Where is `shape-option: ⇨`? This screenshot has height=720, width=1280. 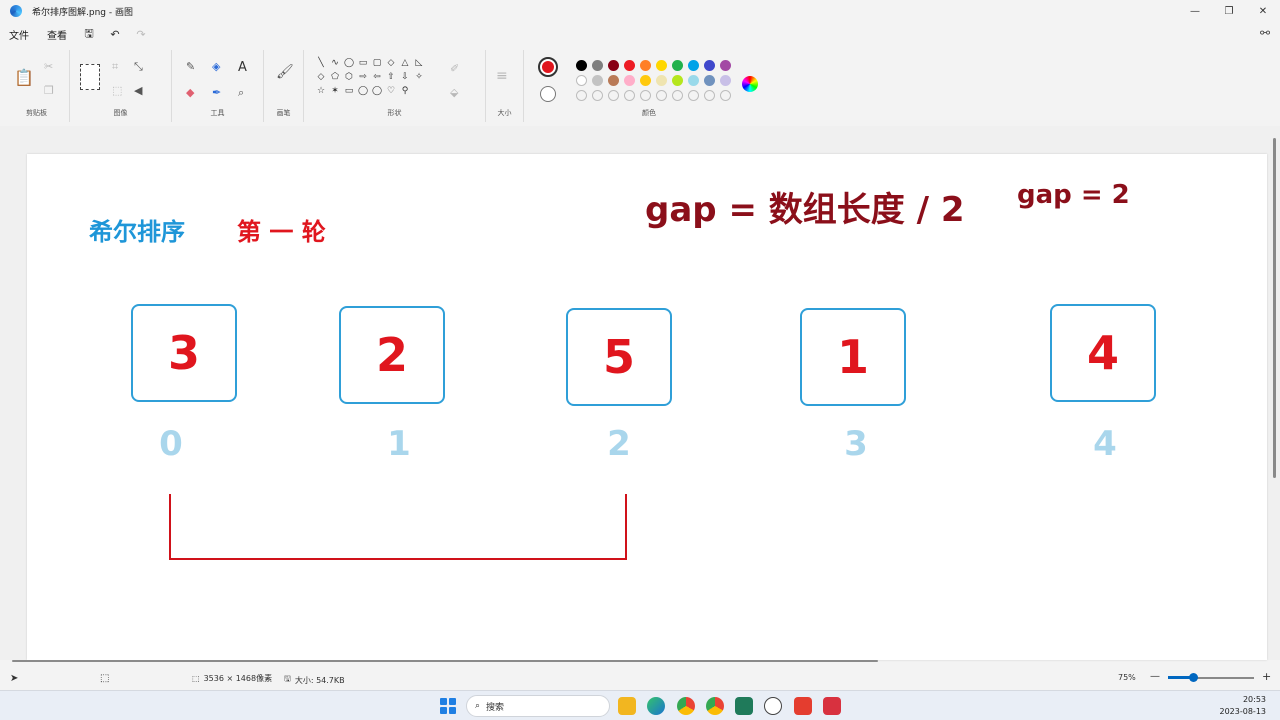 shape-option: ⇨ is located at coordinates (363, 77).